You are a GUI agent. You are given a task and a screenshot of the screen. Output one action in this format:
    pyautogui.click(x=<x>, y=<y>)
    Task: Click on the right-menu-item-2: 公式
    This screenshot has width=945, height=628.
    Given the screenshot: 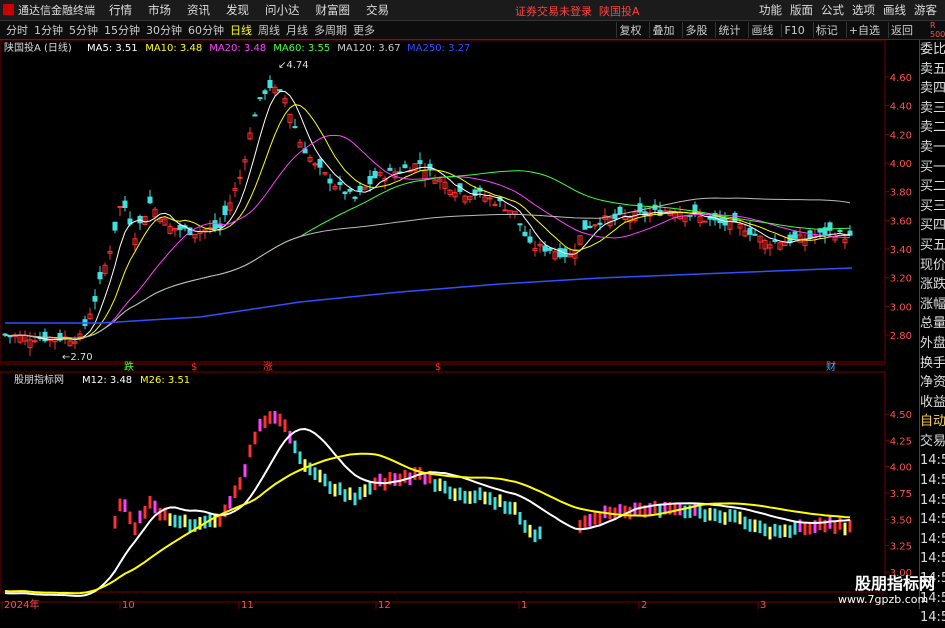 What is the action you would take?
    pyautogui.click(x=832, y=10)
    